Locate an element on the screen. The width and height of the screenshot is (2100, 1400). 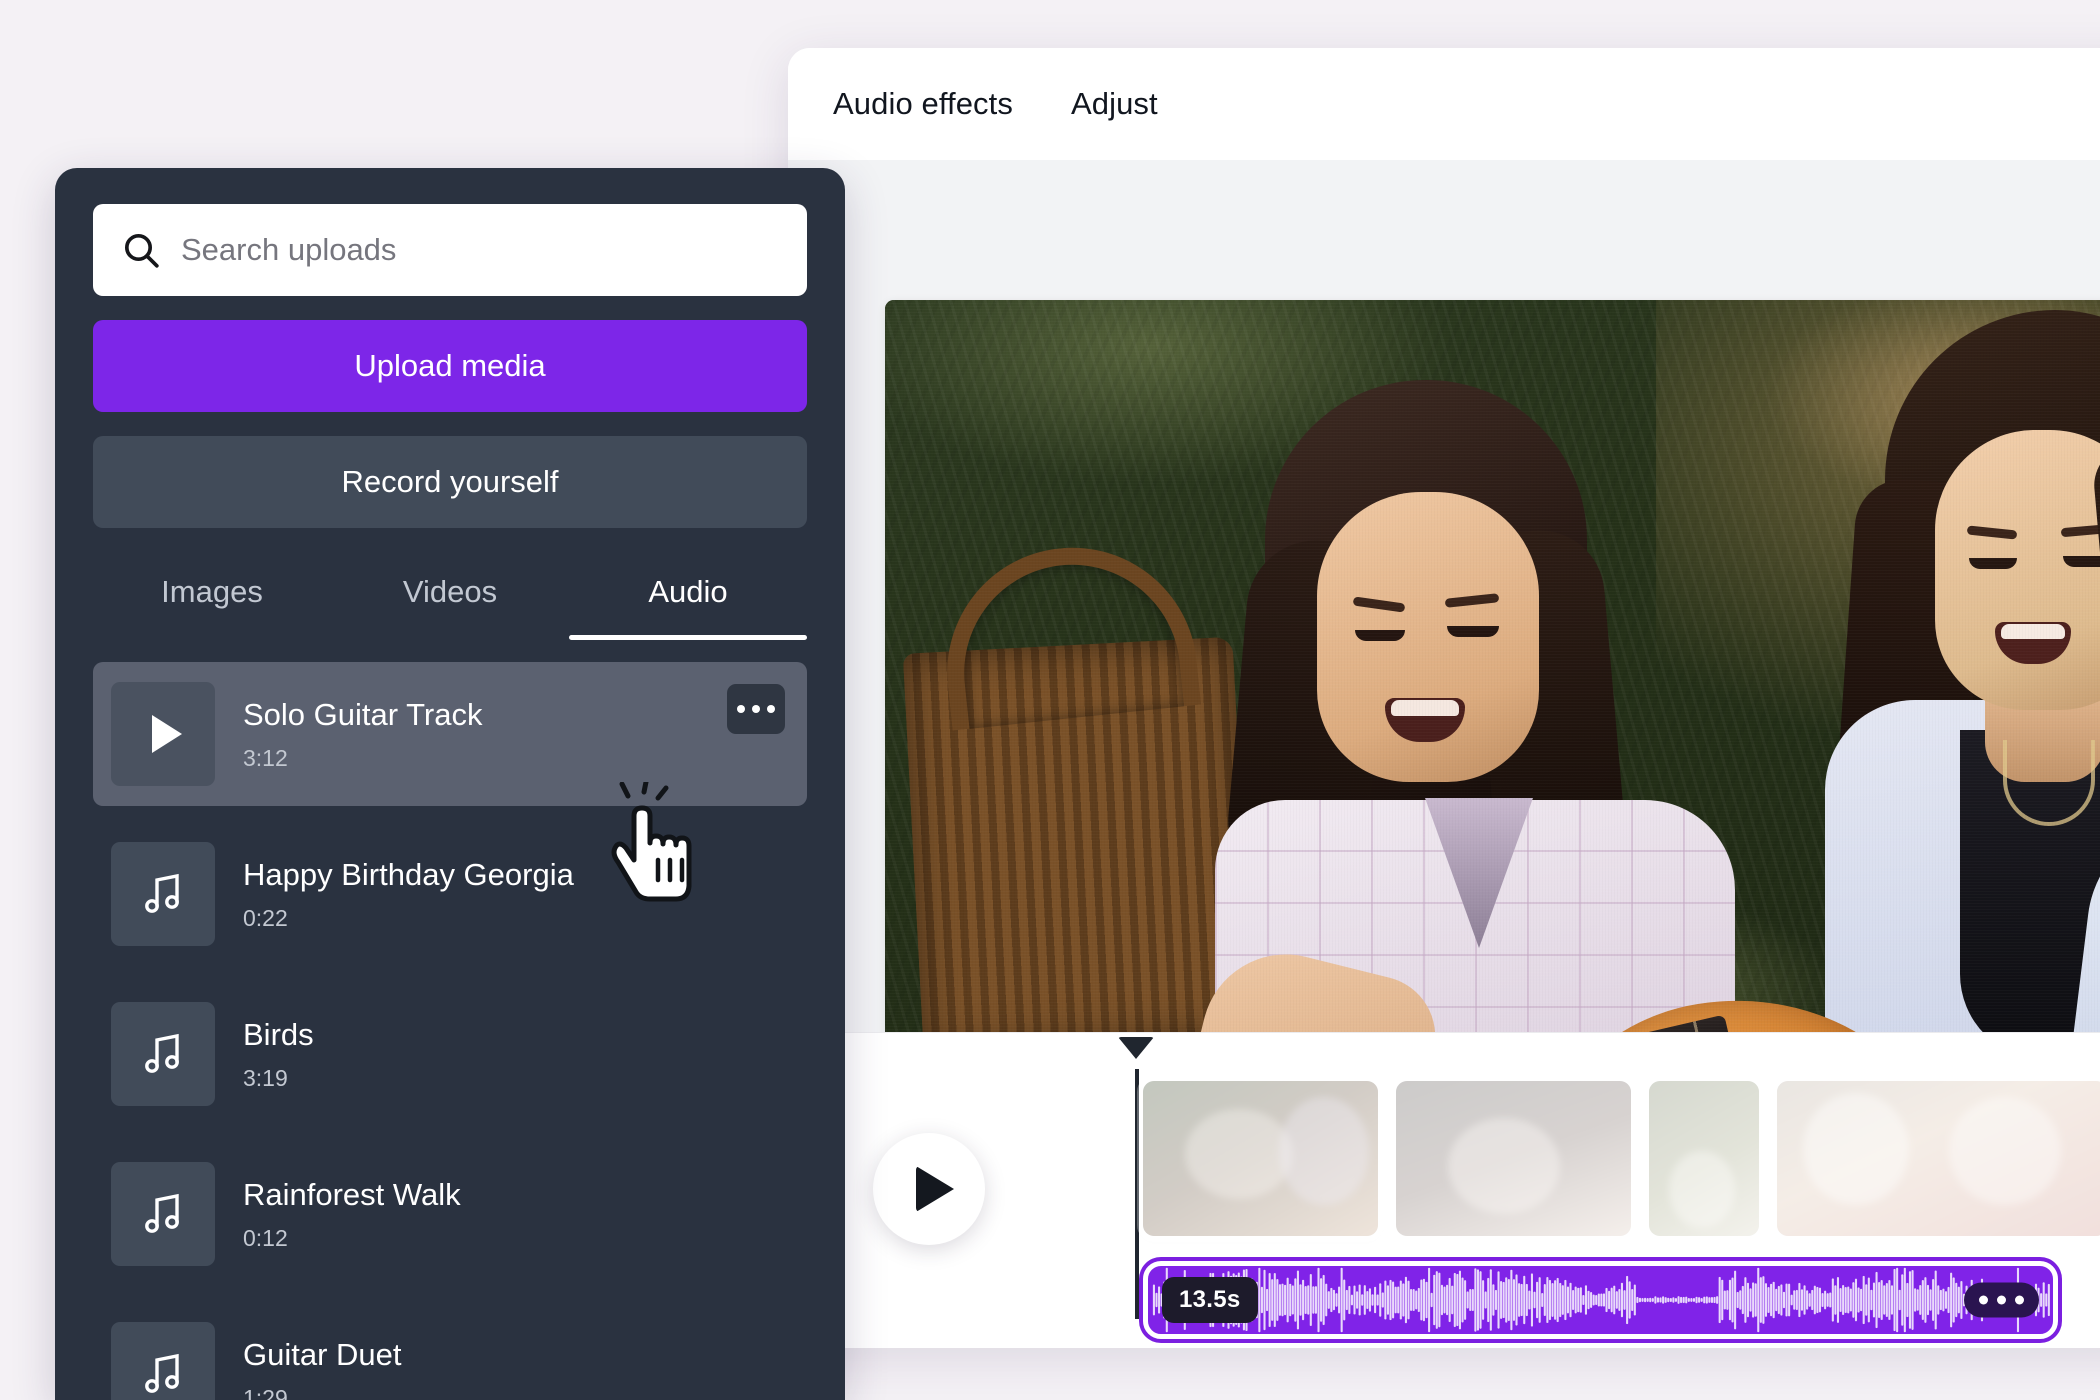
search-bar is located at coordinates (450, 250).